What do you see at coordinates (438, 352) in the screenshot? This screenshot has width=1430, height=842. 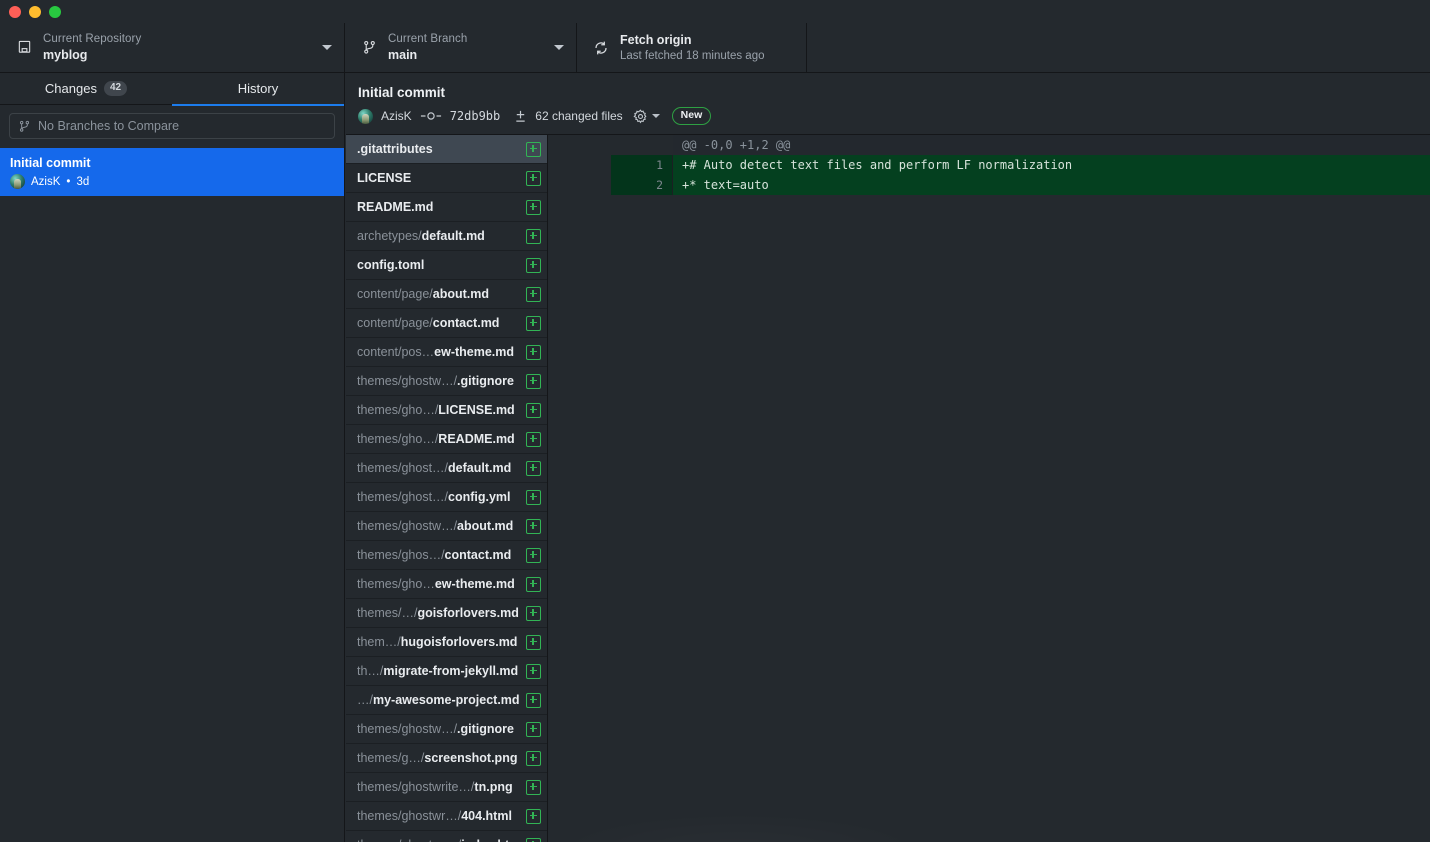 I see `file-label: content/pos…ew-theme.md` at bounding box center [438, 352].